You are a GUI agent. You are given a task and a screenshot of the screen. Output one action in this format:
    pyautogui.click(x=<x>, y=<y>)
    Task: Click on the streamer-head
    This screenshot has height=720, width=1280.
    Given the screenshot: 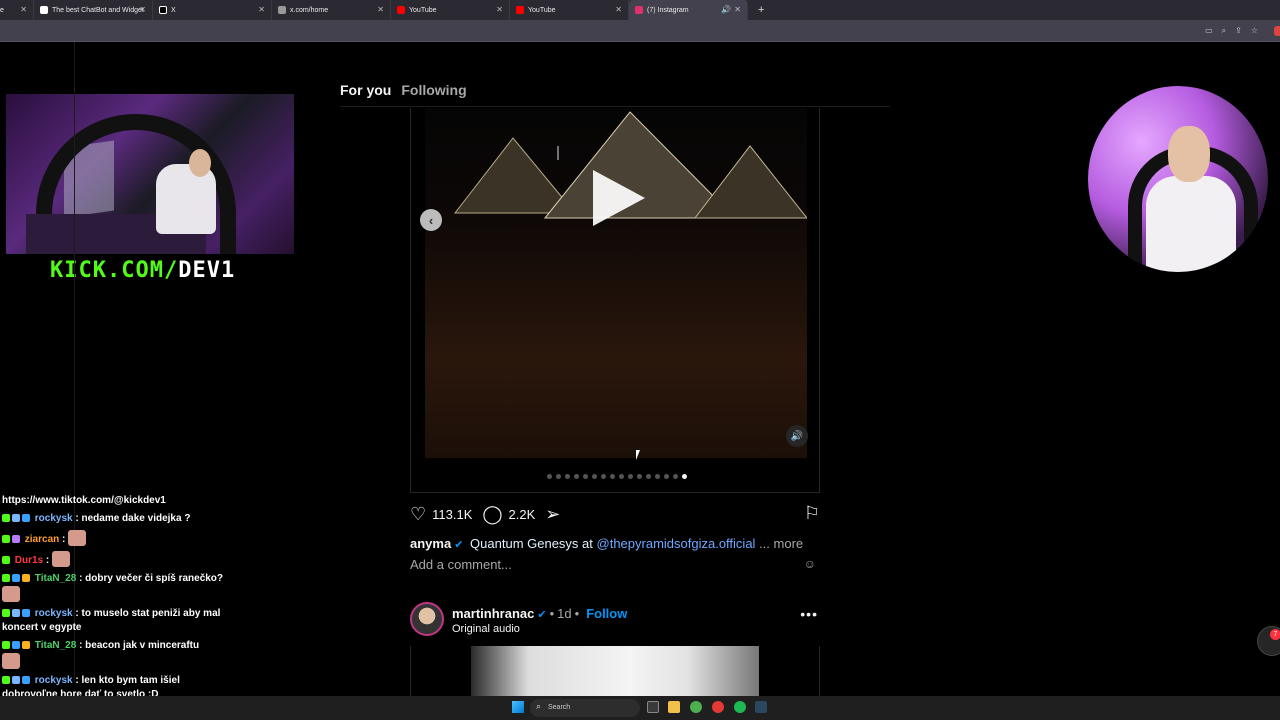 What is the action you would take?
    pyautogui.click(x=200, y=163)
    